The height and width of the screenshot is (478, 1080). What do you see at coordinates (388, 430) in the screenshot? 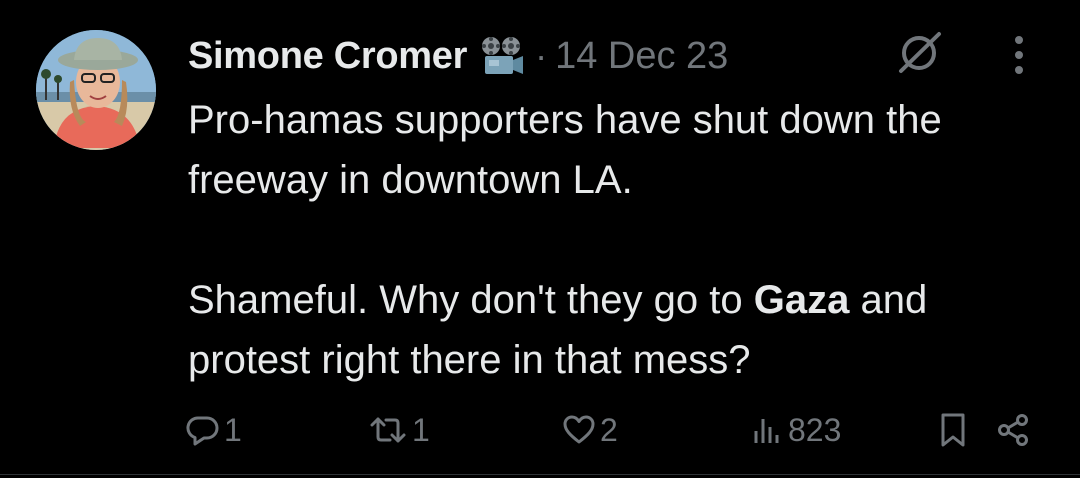
I see `repost-icon` at bounding box center [388, 430].